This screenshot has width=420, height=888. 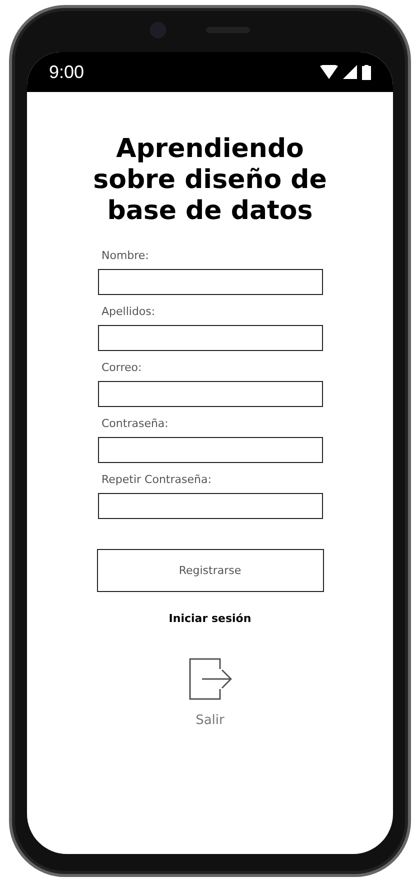 I want to click on field-label: Correo:, so click(x=122, y=367).